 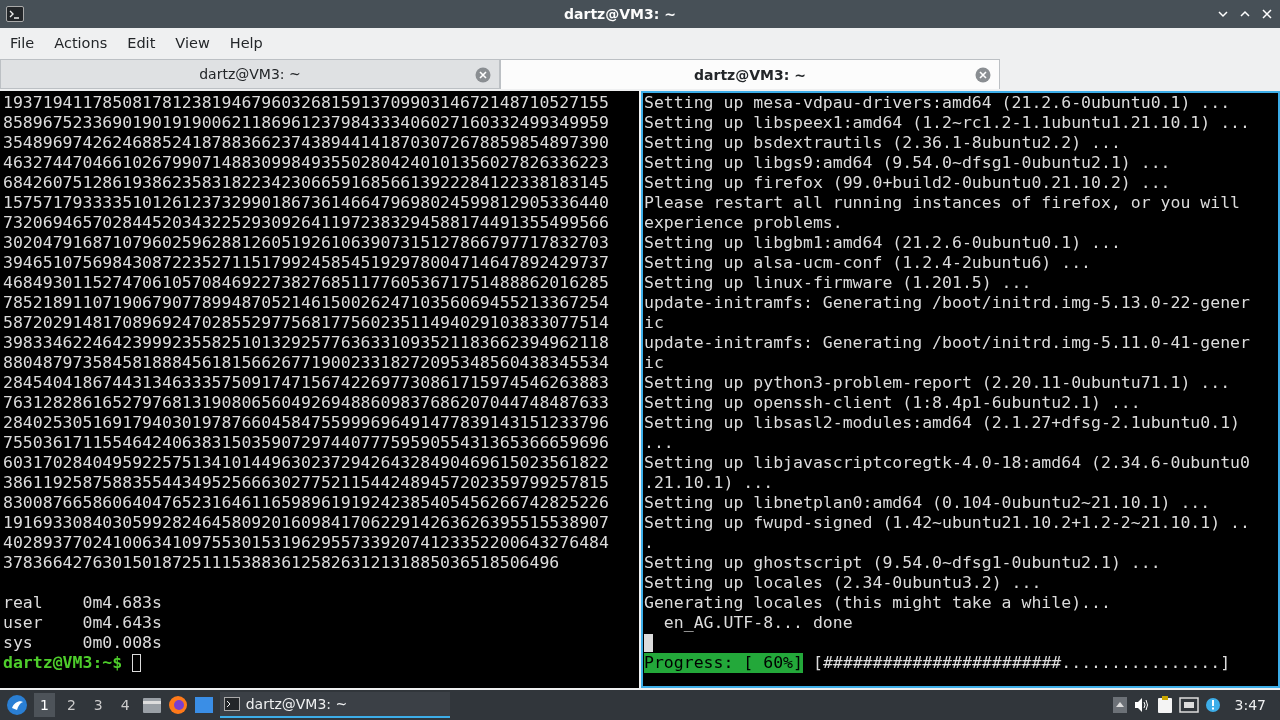 I want to click on terminal-line: 7550361711554642406383150359072974407775959055431365366659696, so click(x=306, y=443).